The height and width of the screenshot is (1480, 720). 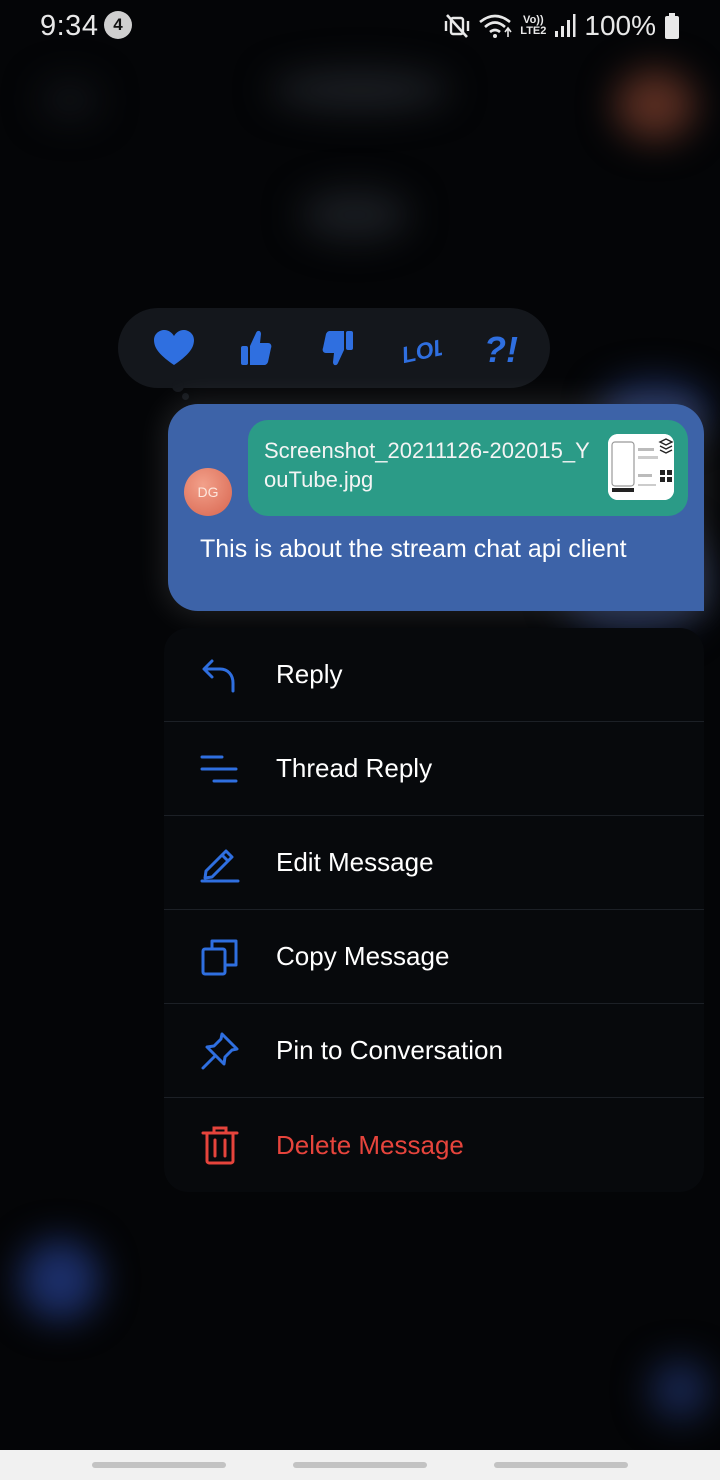 What do you see at coordinates (427, 465) in the screenshot?
I see `attachment-filename: Screenshot_20211126-202015_YouTube.jpg` at bounding box center [427, 465].